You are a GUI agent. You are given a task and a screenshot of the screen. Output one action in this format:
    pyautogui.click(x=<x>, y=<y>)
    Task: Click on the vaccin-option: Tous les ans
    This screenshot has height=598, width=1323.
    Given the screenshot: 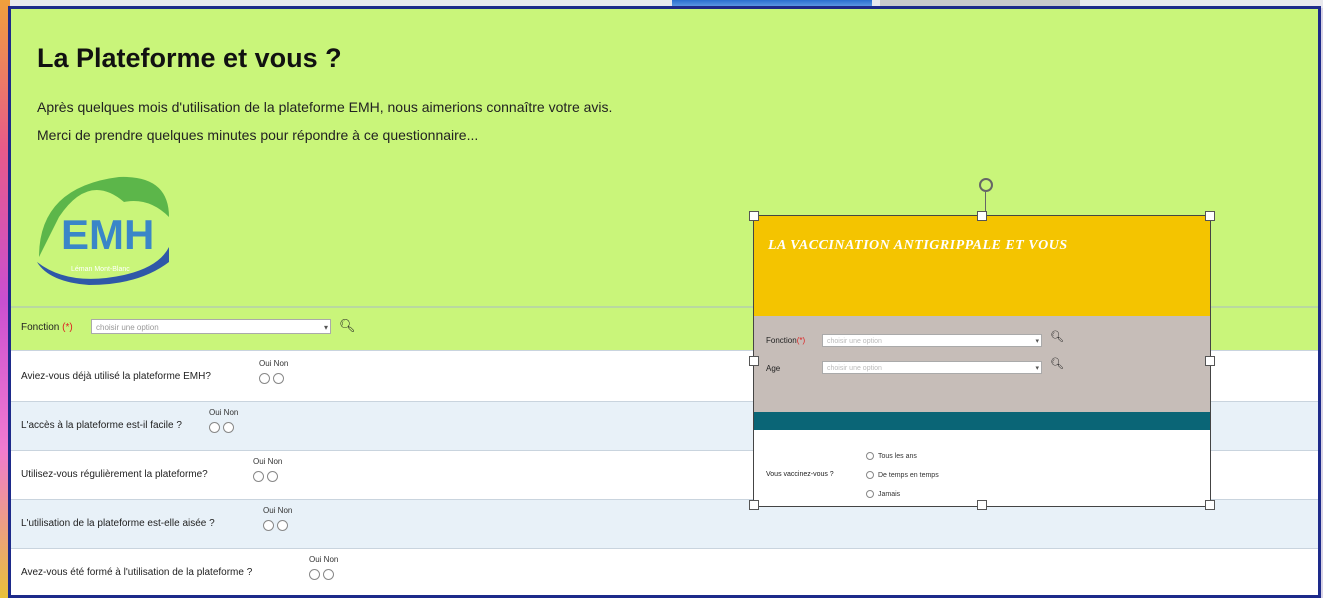 What is the action you would take?
    pyautogui.click(x=891, y=456)
    